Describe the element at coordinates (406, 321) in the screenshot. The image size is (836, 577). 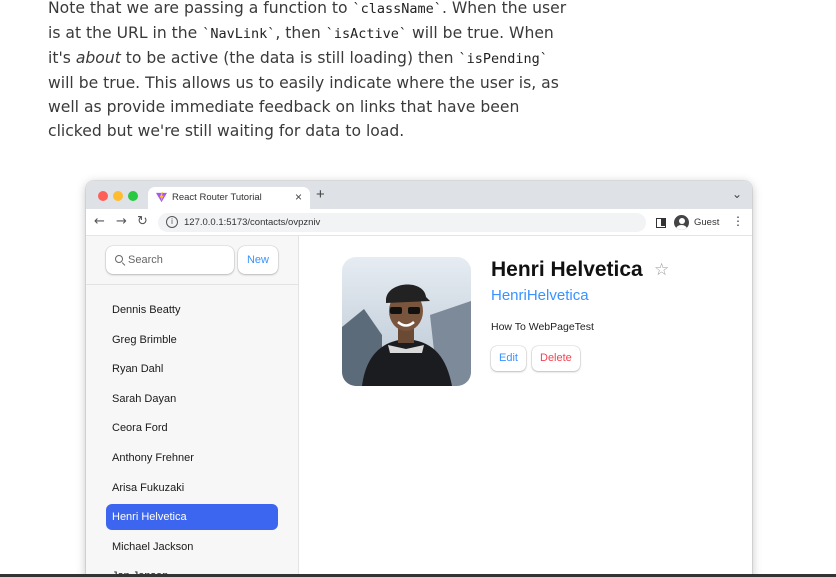
I see `contact-avatar` at that location.